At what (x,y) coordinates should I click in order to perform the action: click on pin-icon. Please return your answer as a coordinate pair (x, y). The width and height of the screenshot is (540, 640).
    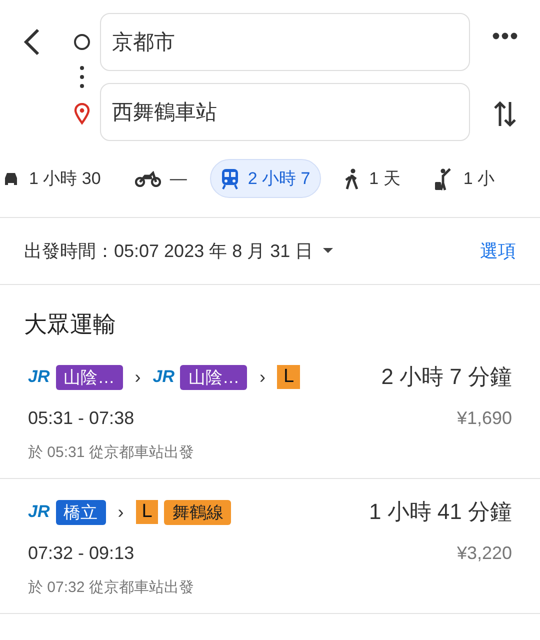
    Looking at the image, I should click on (82, 114).